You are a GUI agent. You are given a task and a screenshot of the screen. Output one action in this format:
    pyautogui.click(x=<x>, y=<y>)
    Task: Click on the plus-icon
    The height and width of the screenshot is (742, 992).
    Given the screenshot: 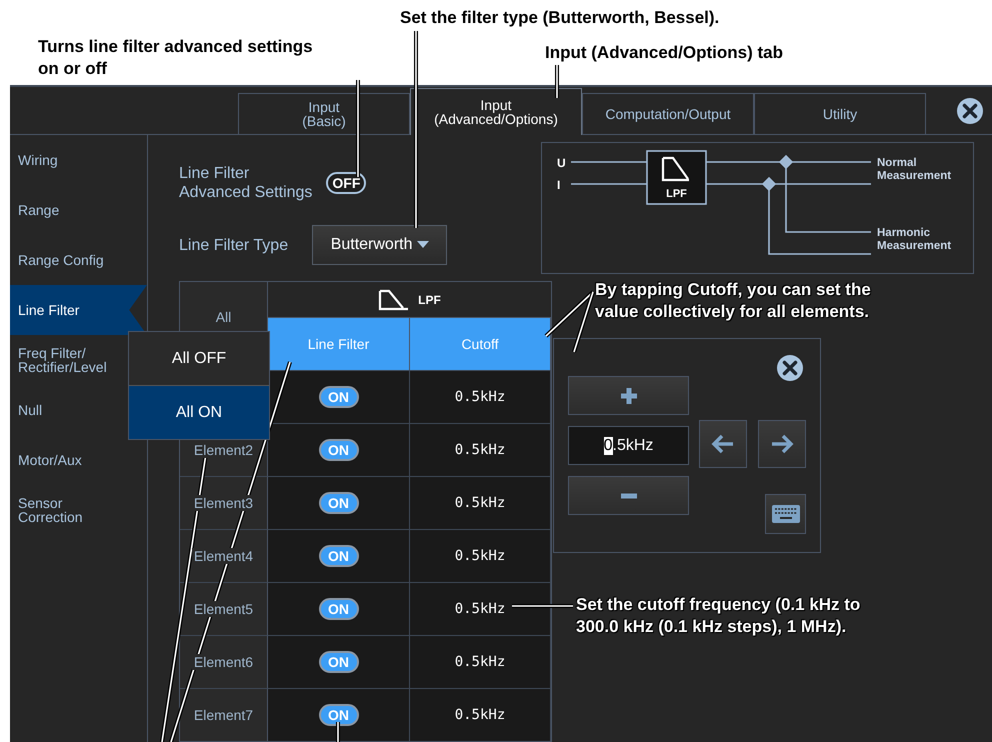 What is the action you would take?
    pyautogui.click(x=629, y=395)
    